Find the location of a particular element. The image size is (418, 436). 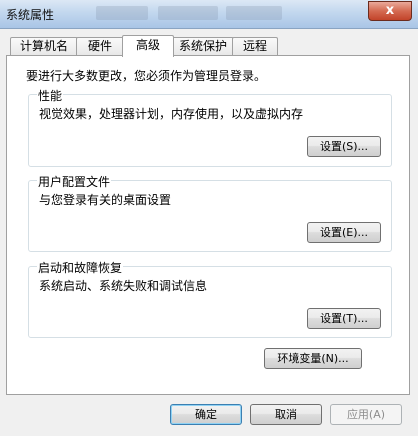

performance-description: 视觉效果，处理器计划，内存使用，以及虚拟内存 is located at coordinates (171, 114).